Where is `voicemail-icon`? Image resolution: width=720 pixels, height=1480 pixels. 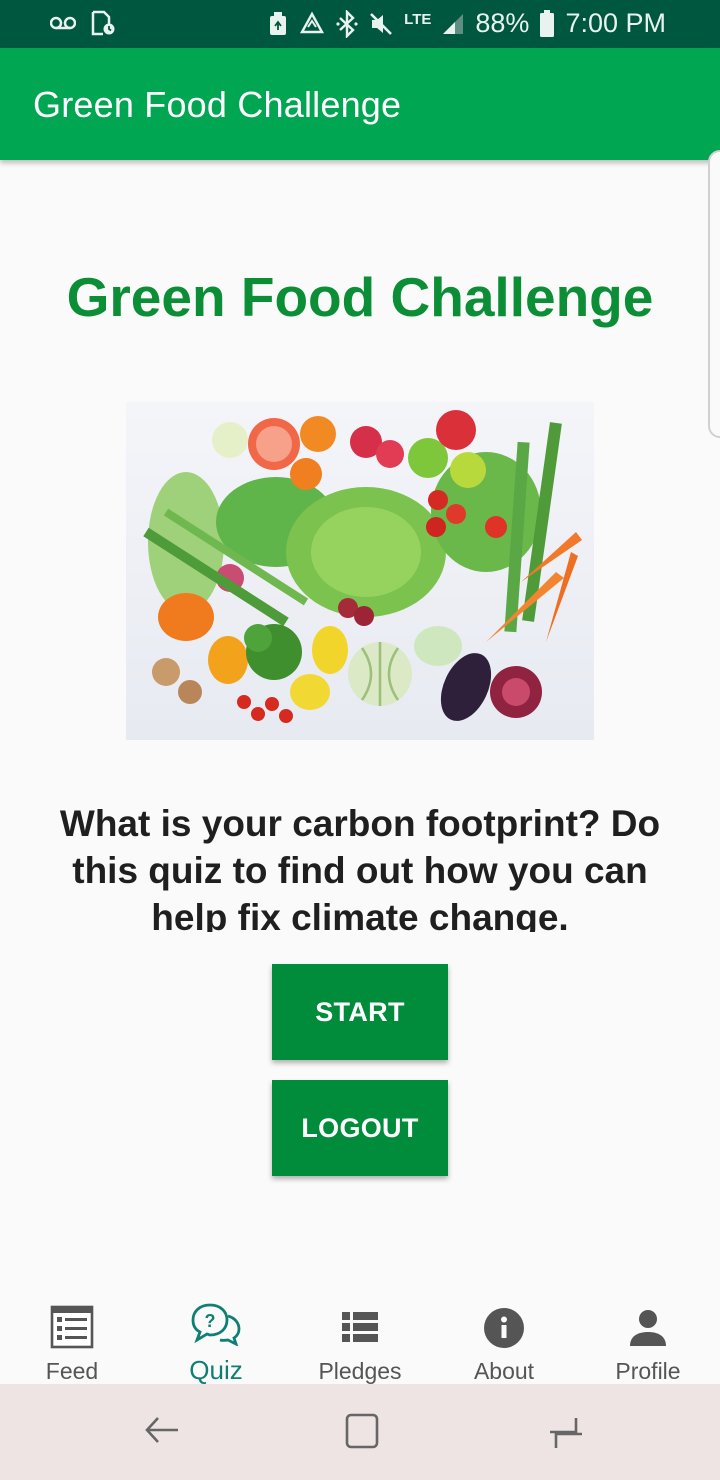
voicemail-icon is located at coordinates (63, 23).